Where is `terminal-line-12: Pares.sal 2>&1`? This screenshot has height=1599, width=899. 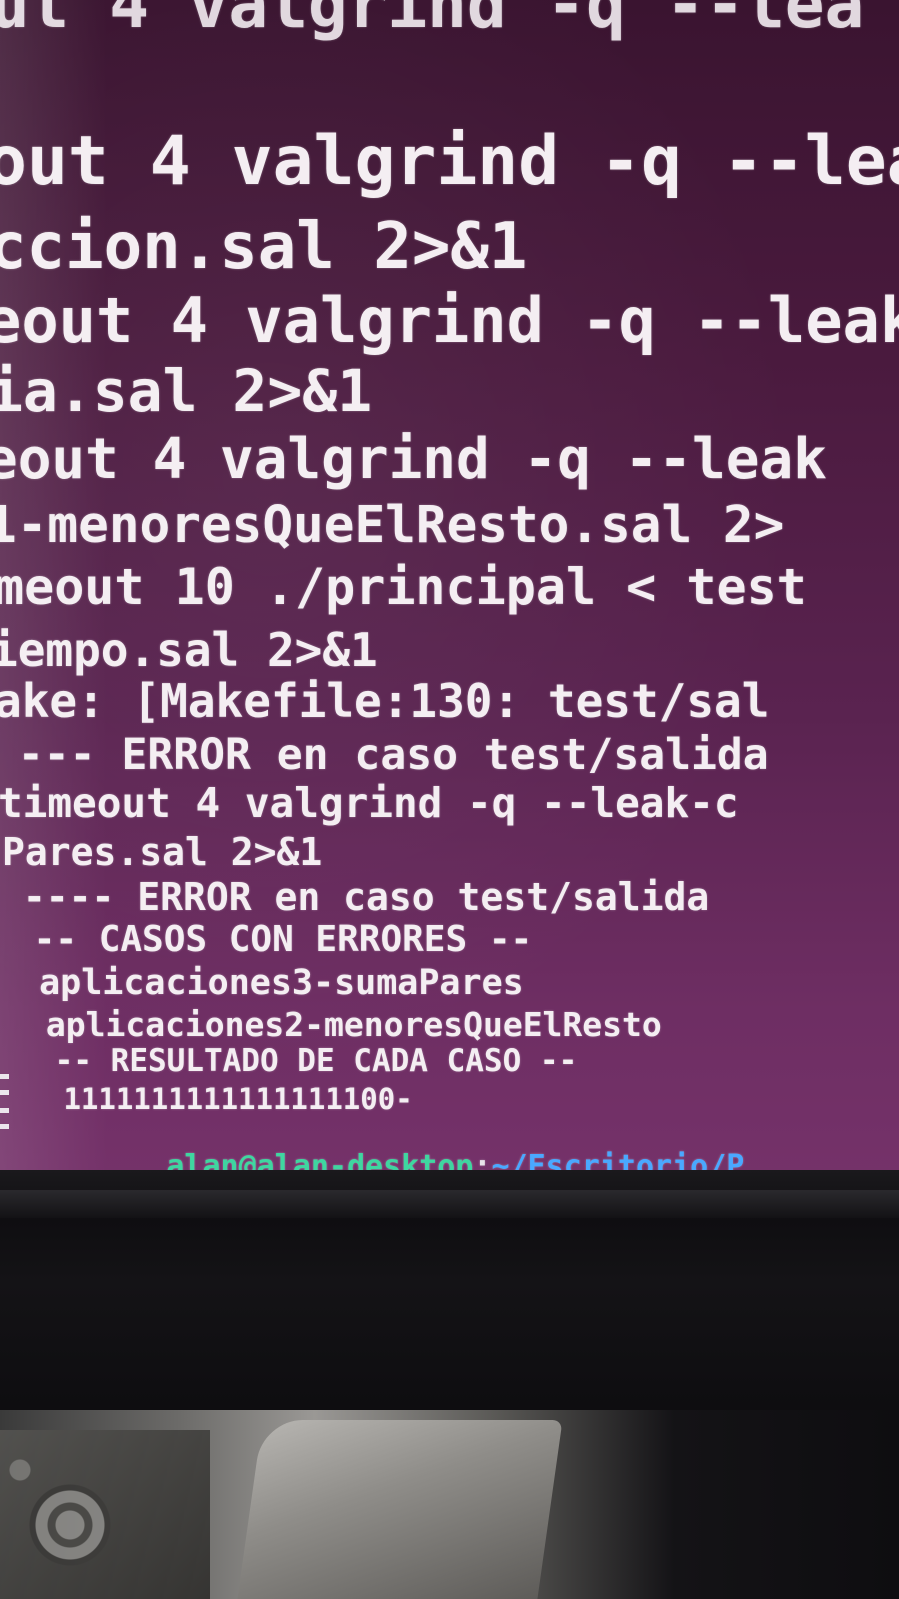 terminal-line-12: Pares.sal 2>&1 is located at coordinates (162, 852).